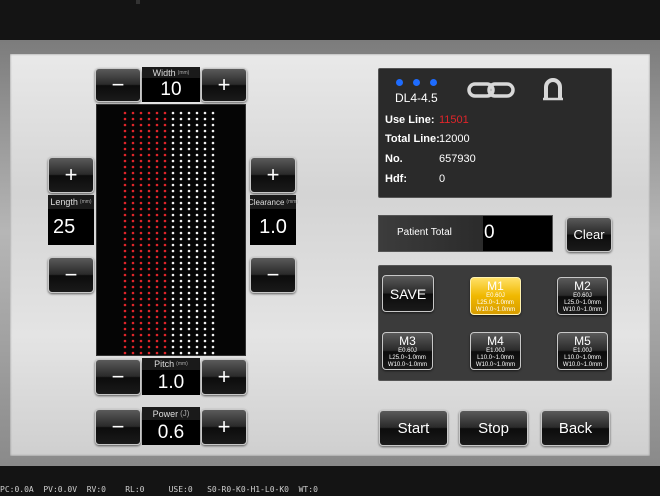 This screenshot has width=660, height=496. What do you see at coordinates (582, 351) in the screenshot?
I see `memory-slot-m5: M5 E1.00J L10.0~1.0mm W10.0~1.0mm` at bounding box center [582, 351].